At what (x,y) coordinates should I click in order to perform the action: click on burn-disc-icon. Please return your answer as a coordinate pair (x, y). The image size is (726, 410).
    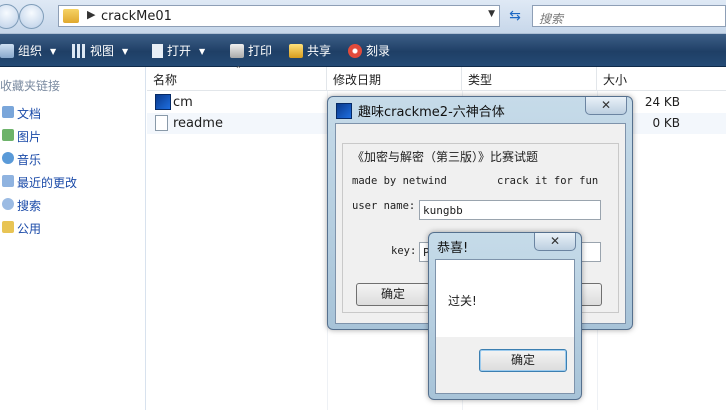
    Looking at the image, I should click on (355, 51).